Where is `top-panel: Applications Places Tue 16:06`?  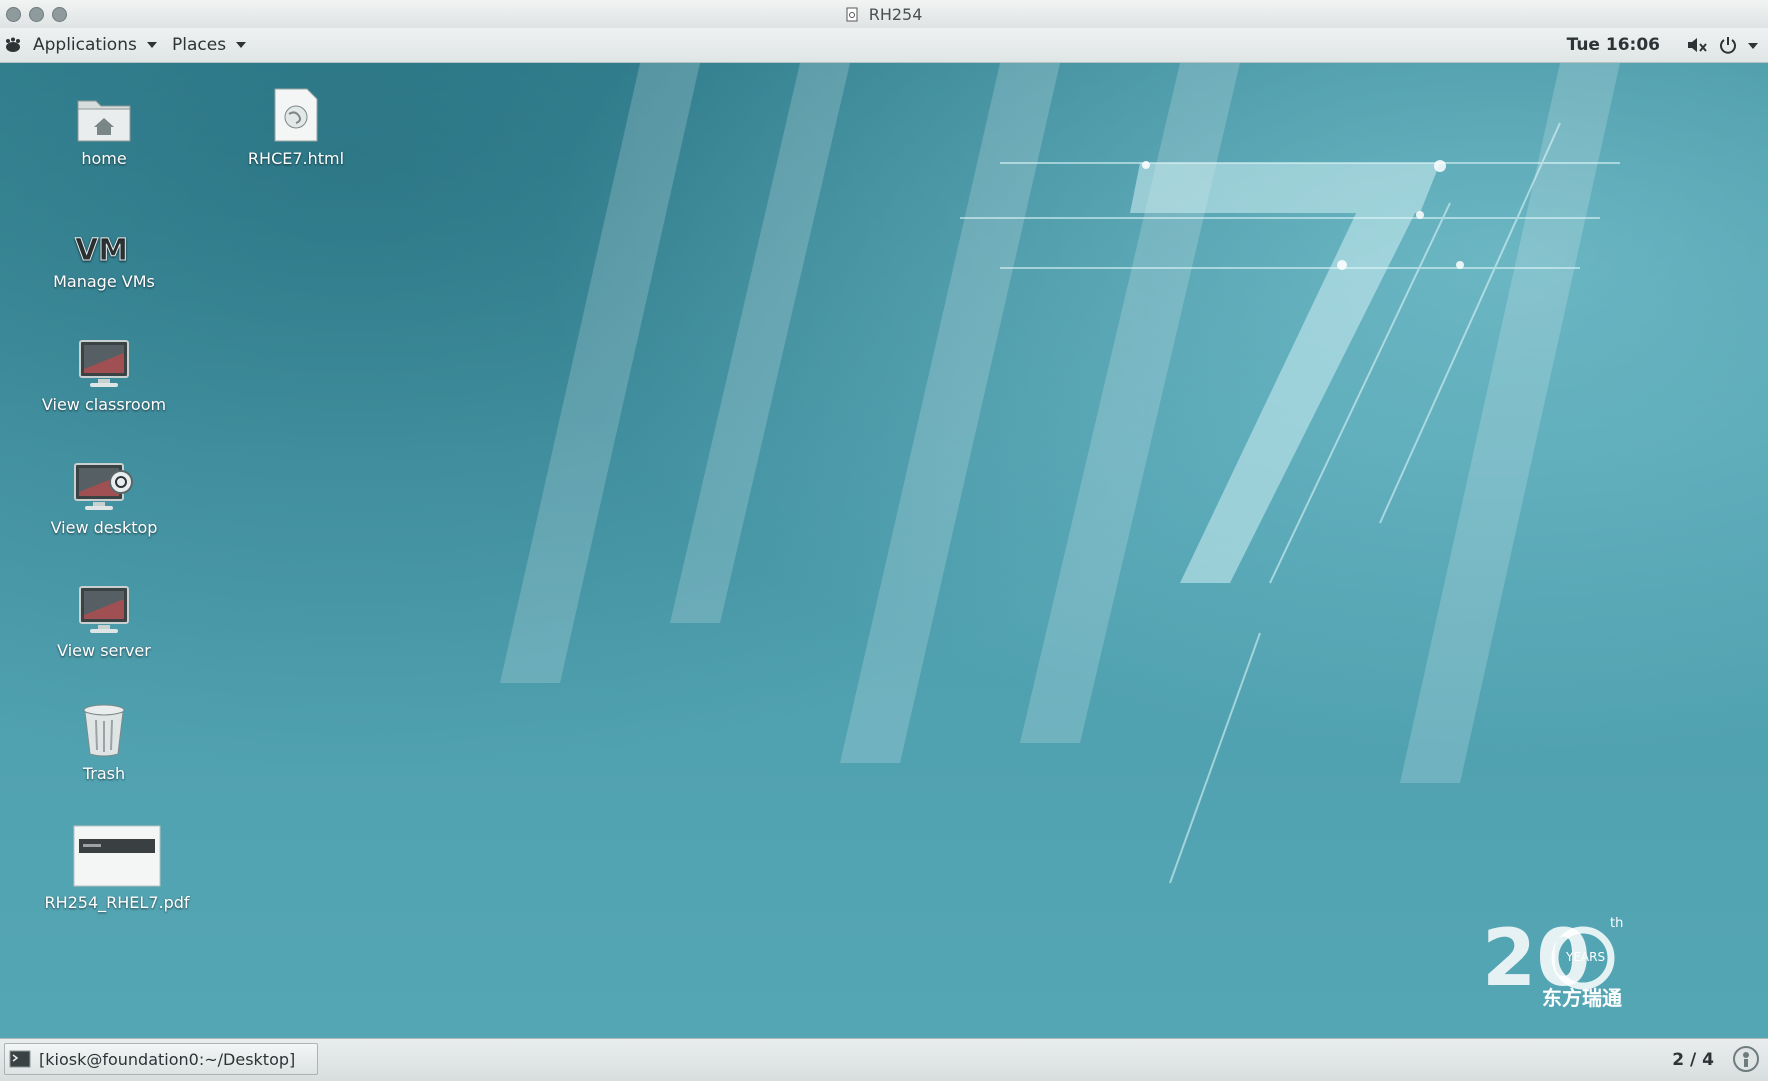 top-panel: Applications Places Tue 16:06 is located at coordinates (884, 45).